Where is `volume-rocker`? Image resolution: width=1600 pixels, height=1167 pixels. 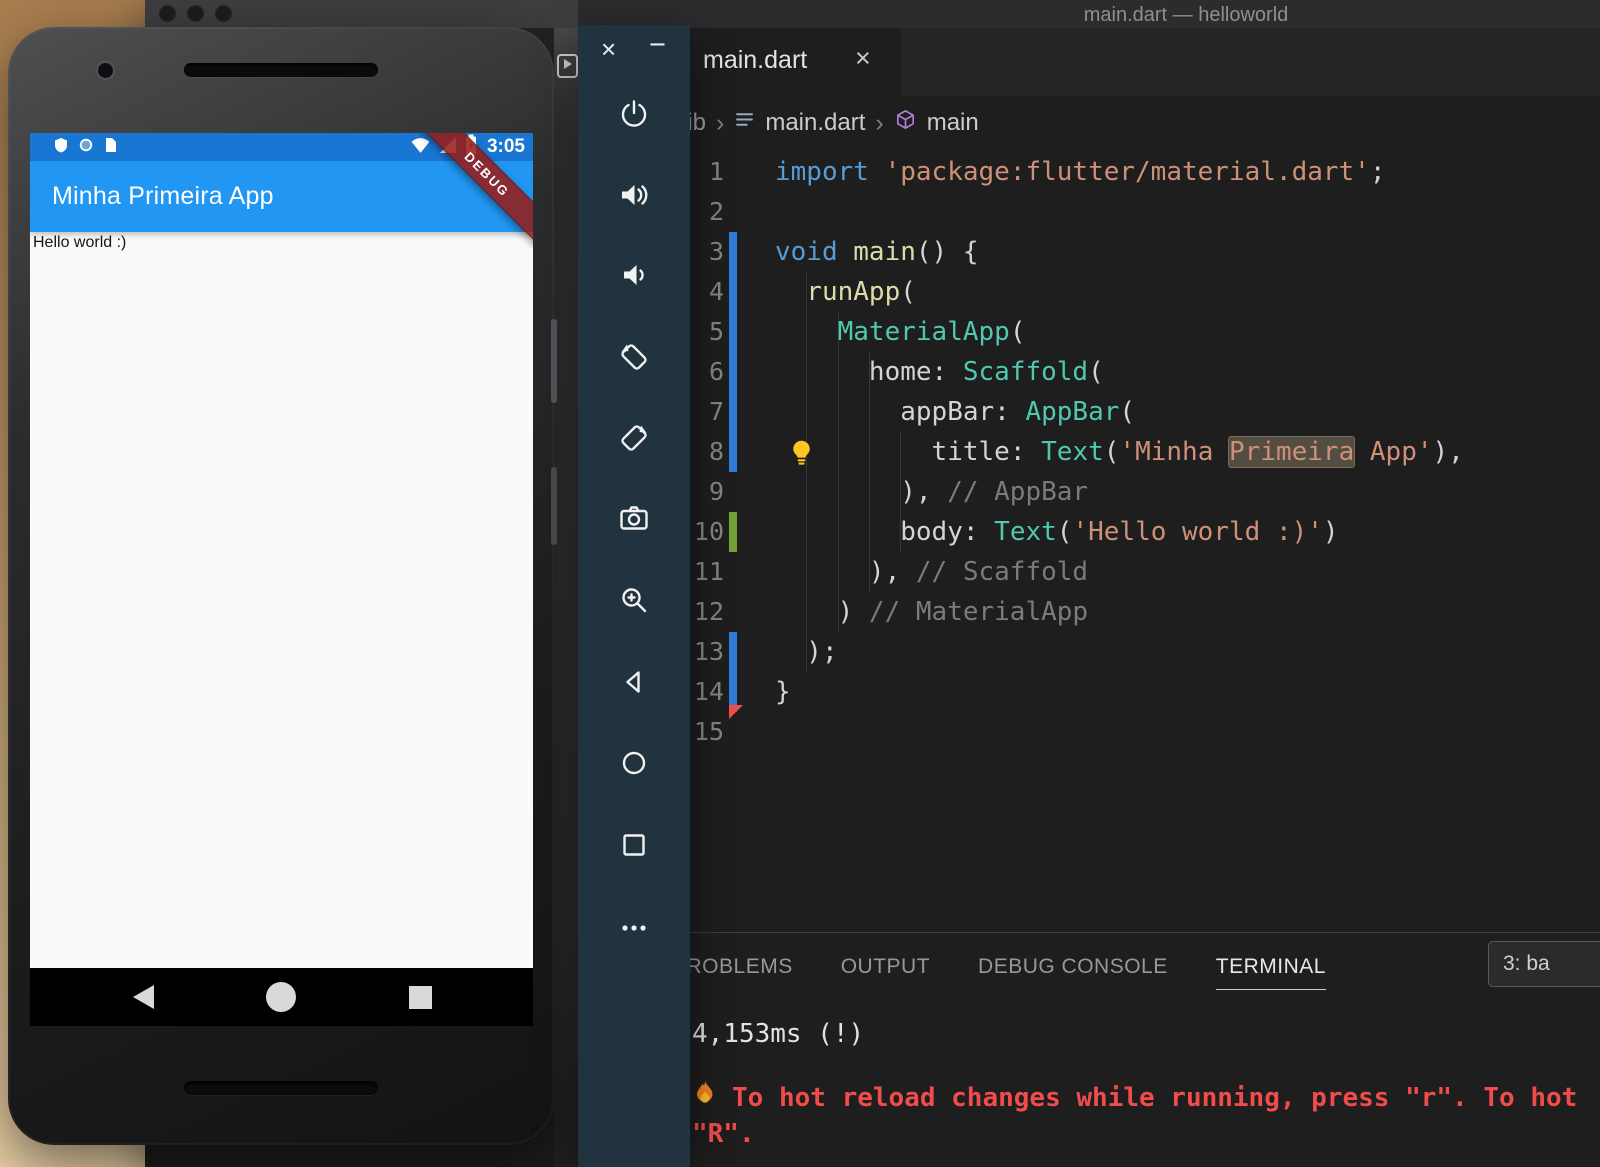 volume-rocker is located at coordinates (554, 361).